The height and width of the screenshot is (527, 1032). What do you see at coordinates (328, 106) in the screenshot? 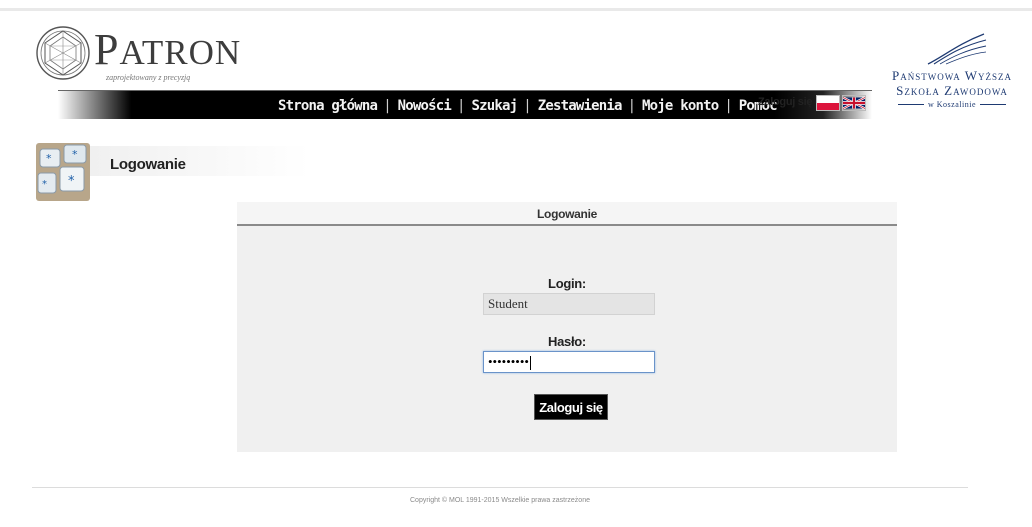
I see `nav-home: Strona główna` at bounding box center [328, 106].